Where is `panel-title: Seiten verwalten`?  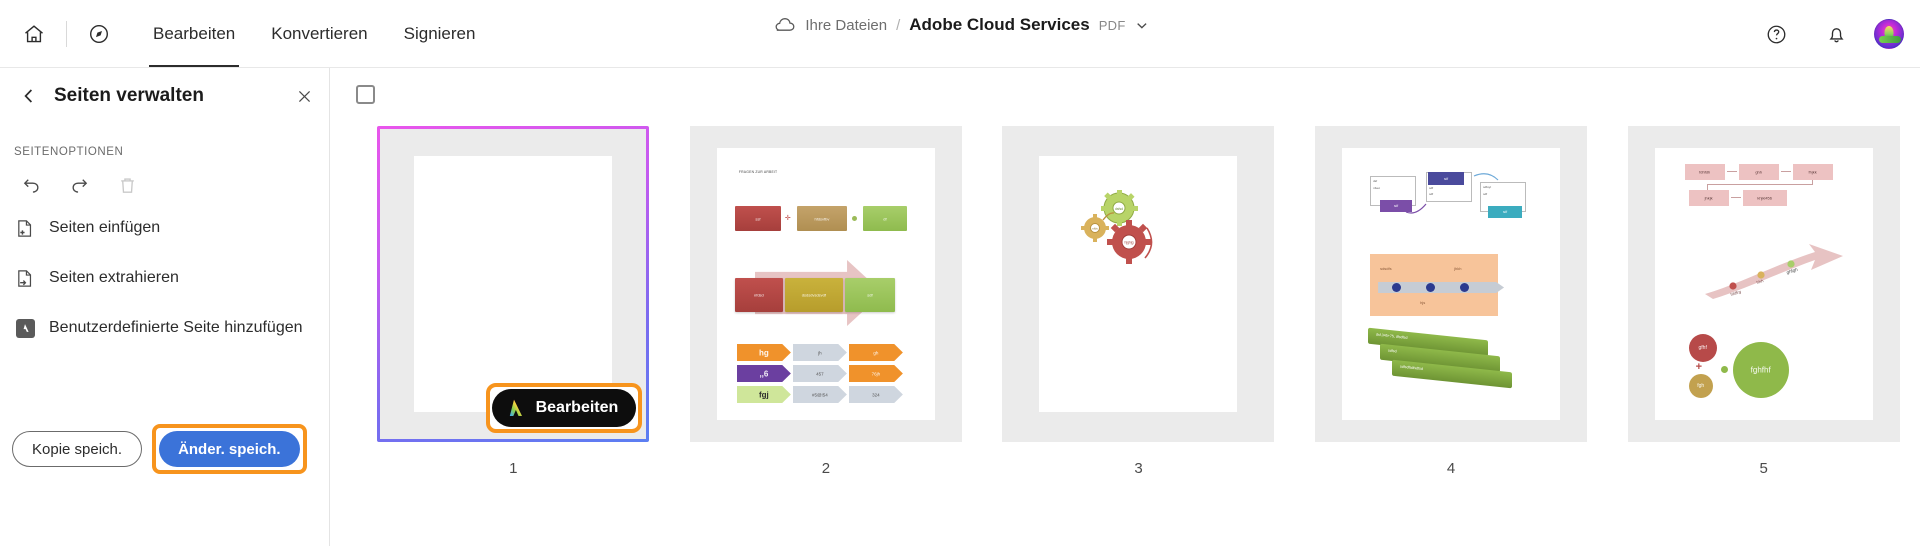
panel-title: Seiten verwalten is located at coordinates (129, 95).